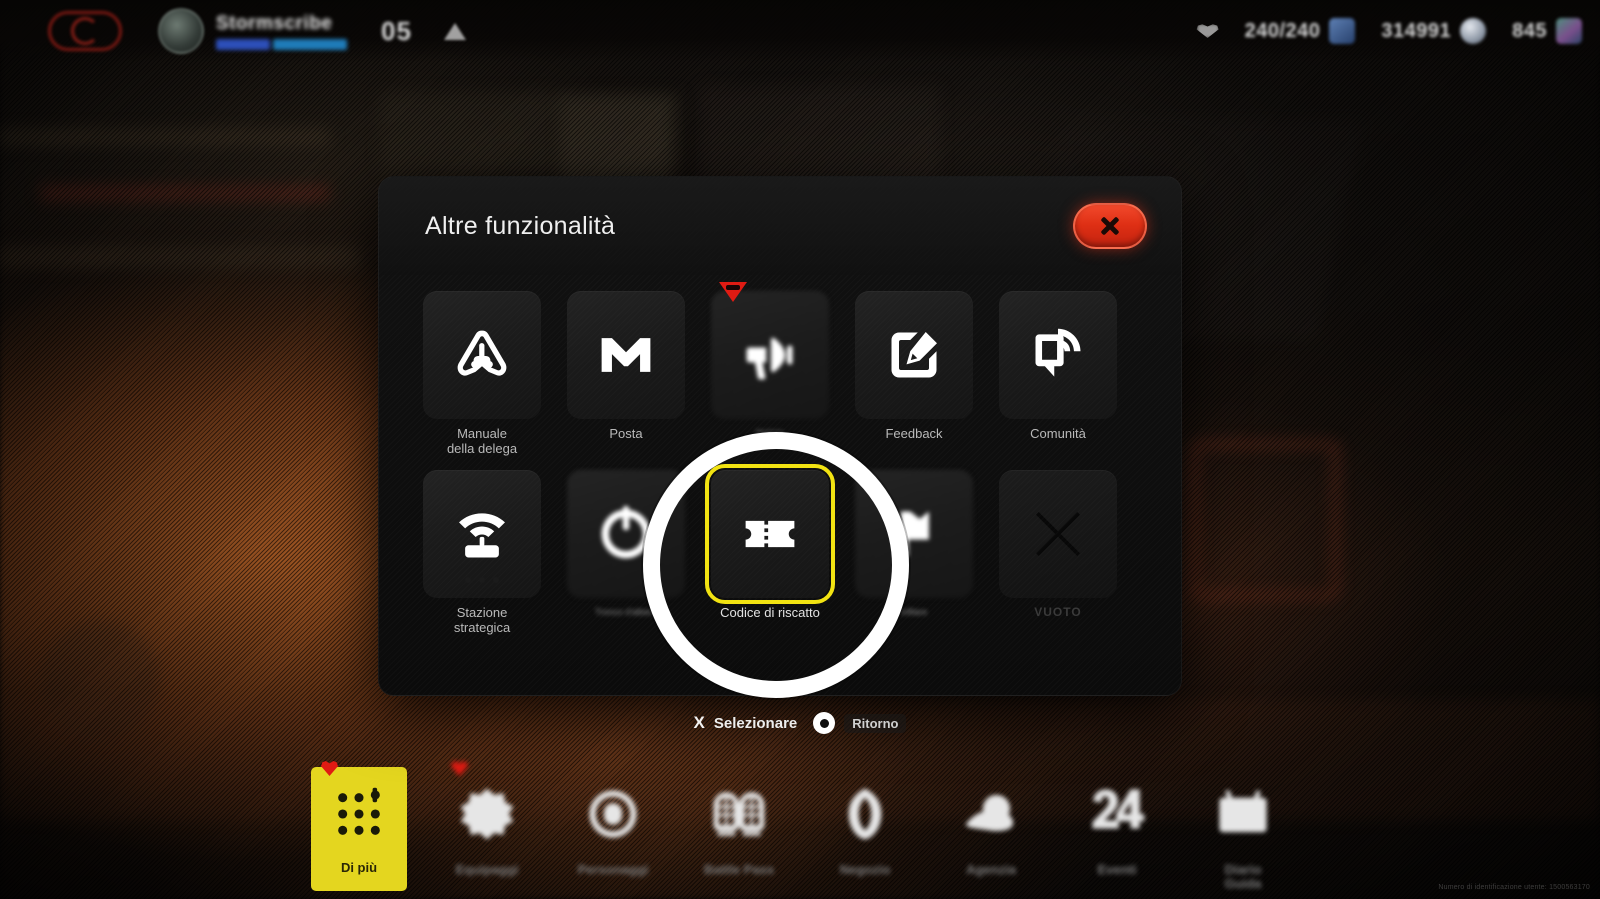 The height and width of the screenshot is (899, 1600). What do you see at coordinates (1243, 876) in the screenshot?
I see `nav-label: Diario Guida` at bounding box center [1243, 876].